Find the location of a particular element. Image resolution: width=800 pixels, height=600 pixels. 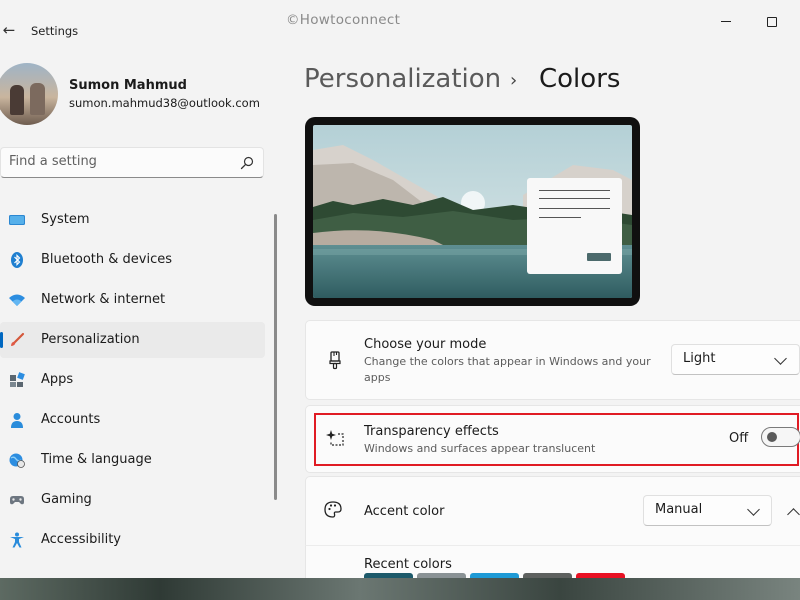

person-icon is located at coordinates (17, 420).